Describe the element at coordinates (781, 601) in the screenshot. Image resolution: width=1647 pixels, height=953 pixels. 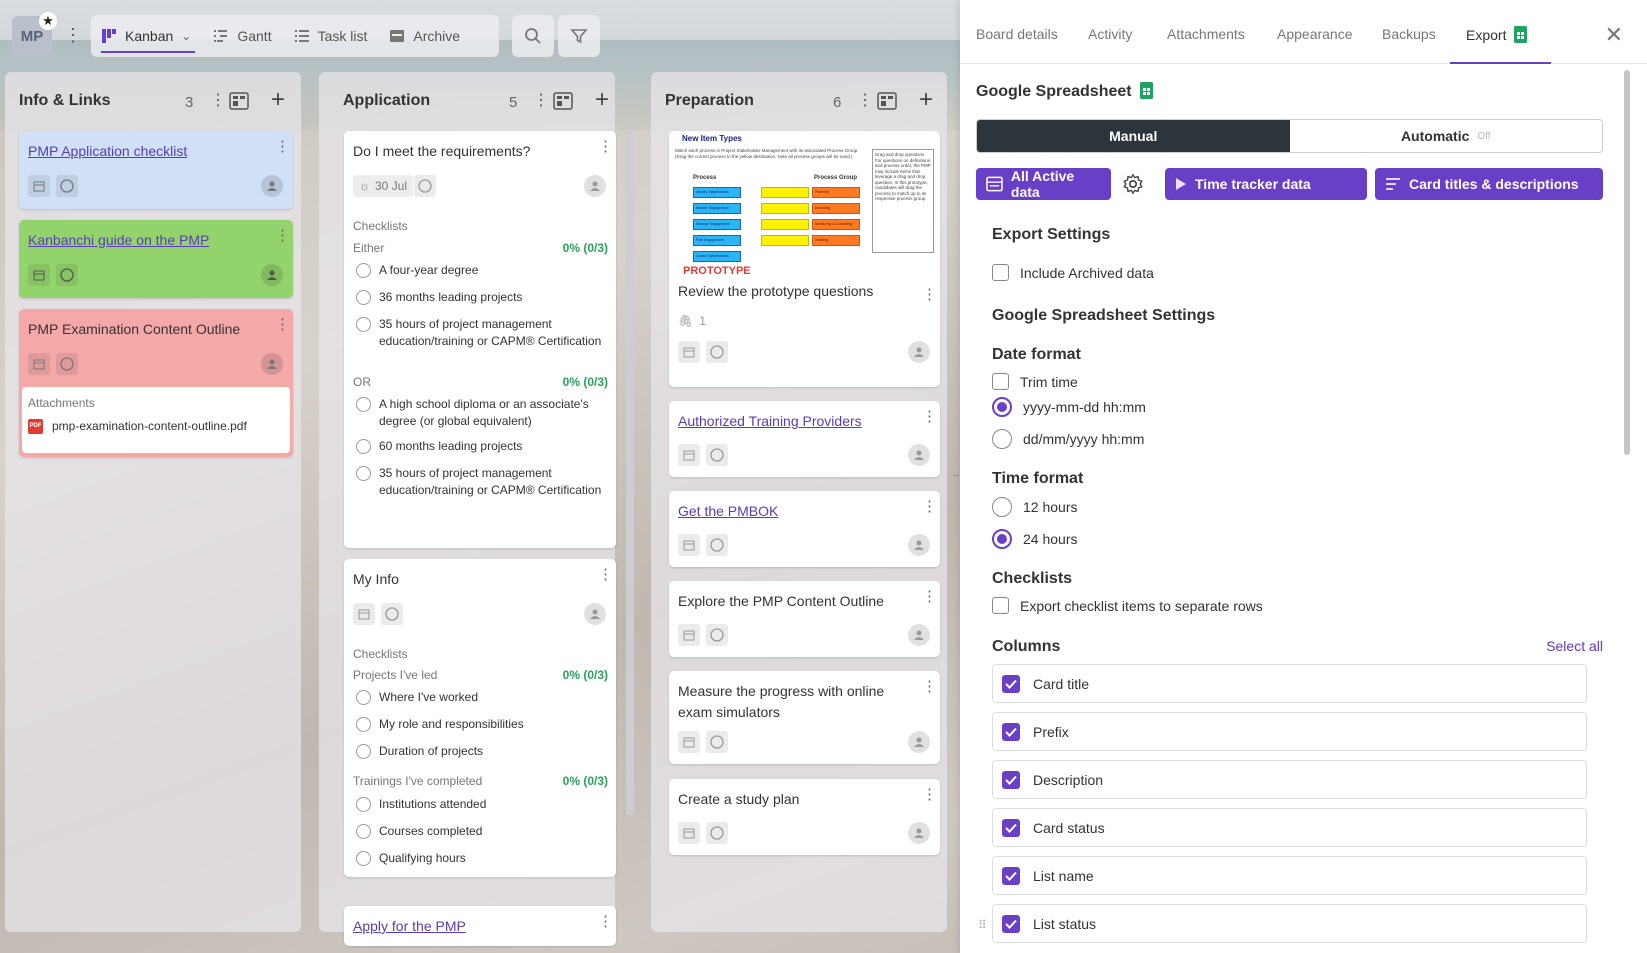
I see `card-title: Explore the PMP Content Outline` at that location.